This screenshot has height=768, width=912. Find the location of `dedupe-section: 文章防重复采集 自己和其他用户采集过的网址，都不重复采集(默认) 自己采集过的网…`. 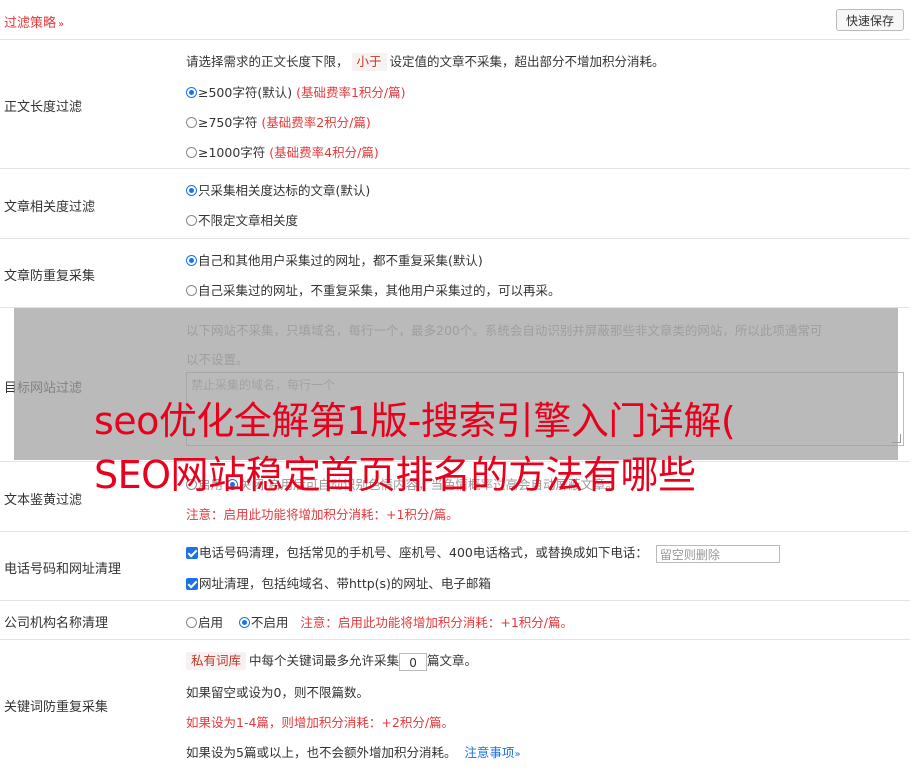

dedupe-section: 文章防重复采集 自己和其他用户采集过的网址，都不重复采集(默认) 自己采集过的网… is located at coordinates (455, 273).